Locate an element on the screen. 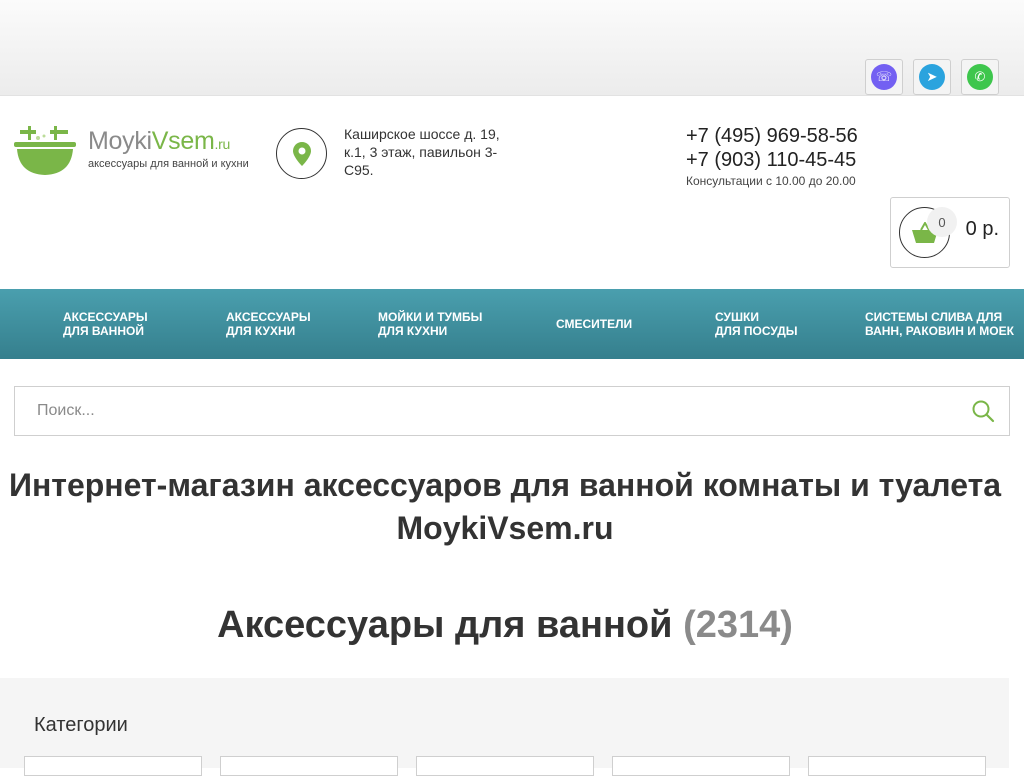  nav-item-drain-systems: Системы слива для ванн, раковин и моек is located at coordinates (939, 324).